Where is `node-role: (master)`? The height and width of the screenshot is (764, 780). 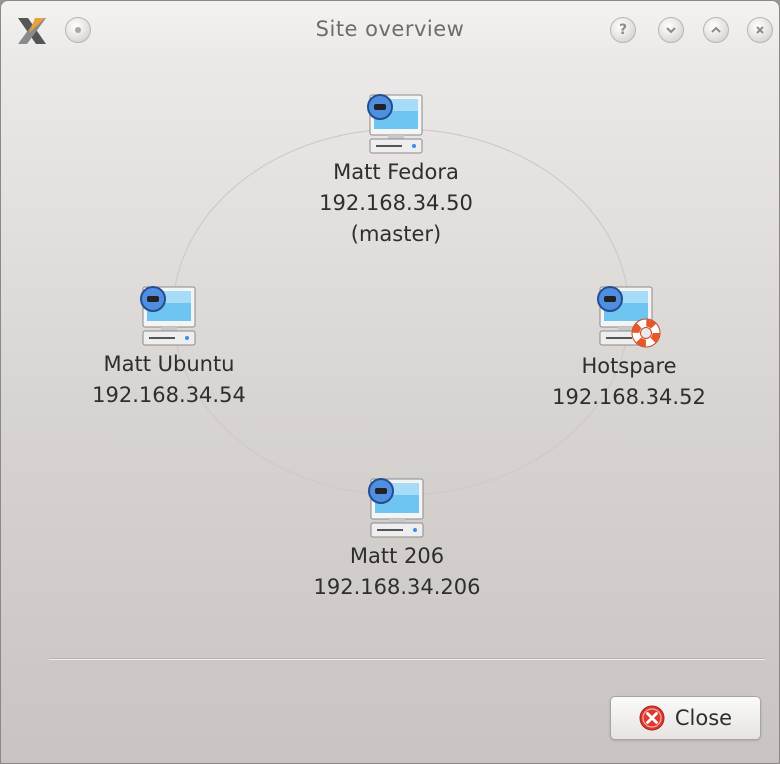
node-role: (master) is located at coordinates (396, 234).